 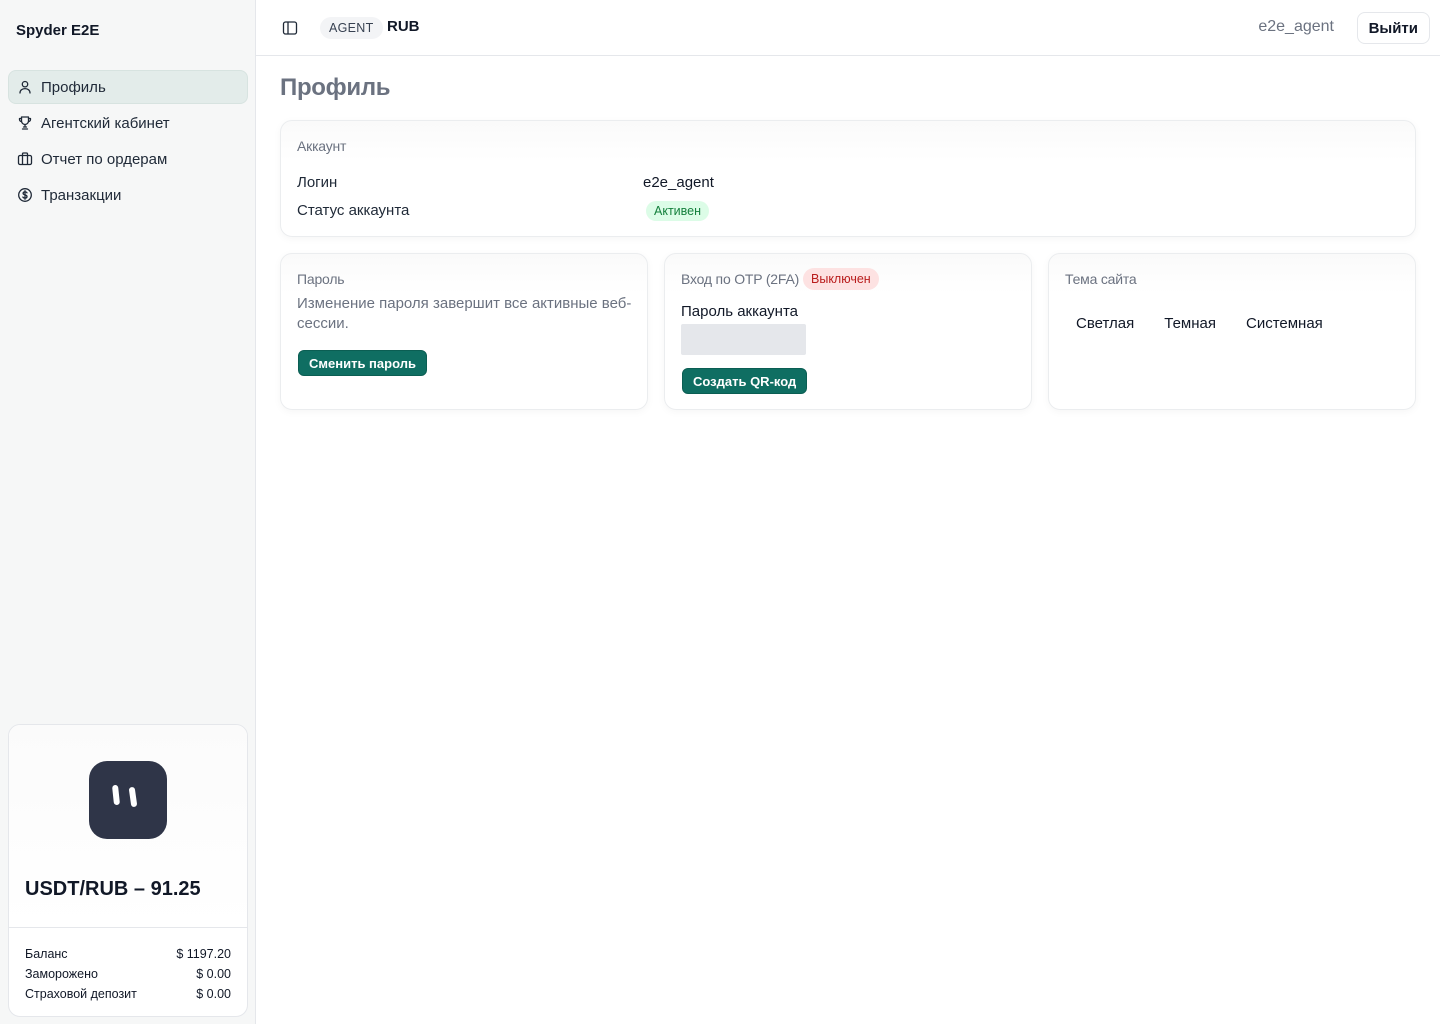 I want to click on app-logo, so click(x=128, y=800).